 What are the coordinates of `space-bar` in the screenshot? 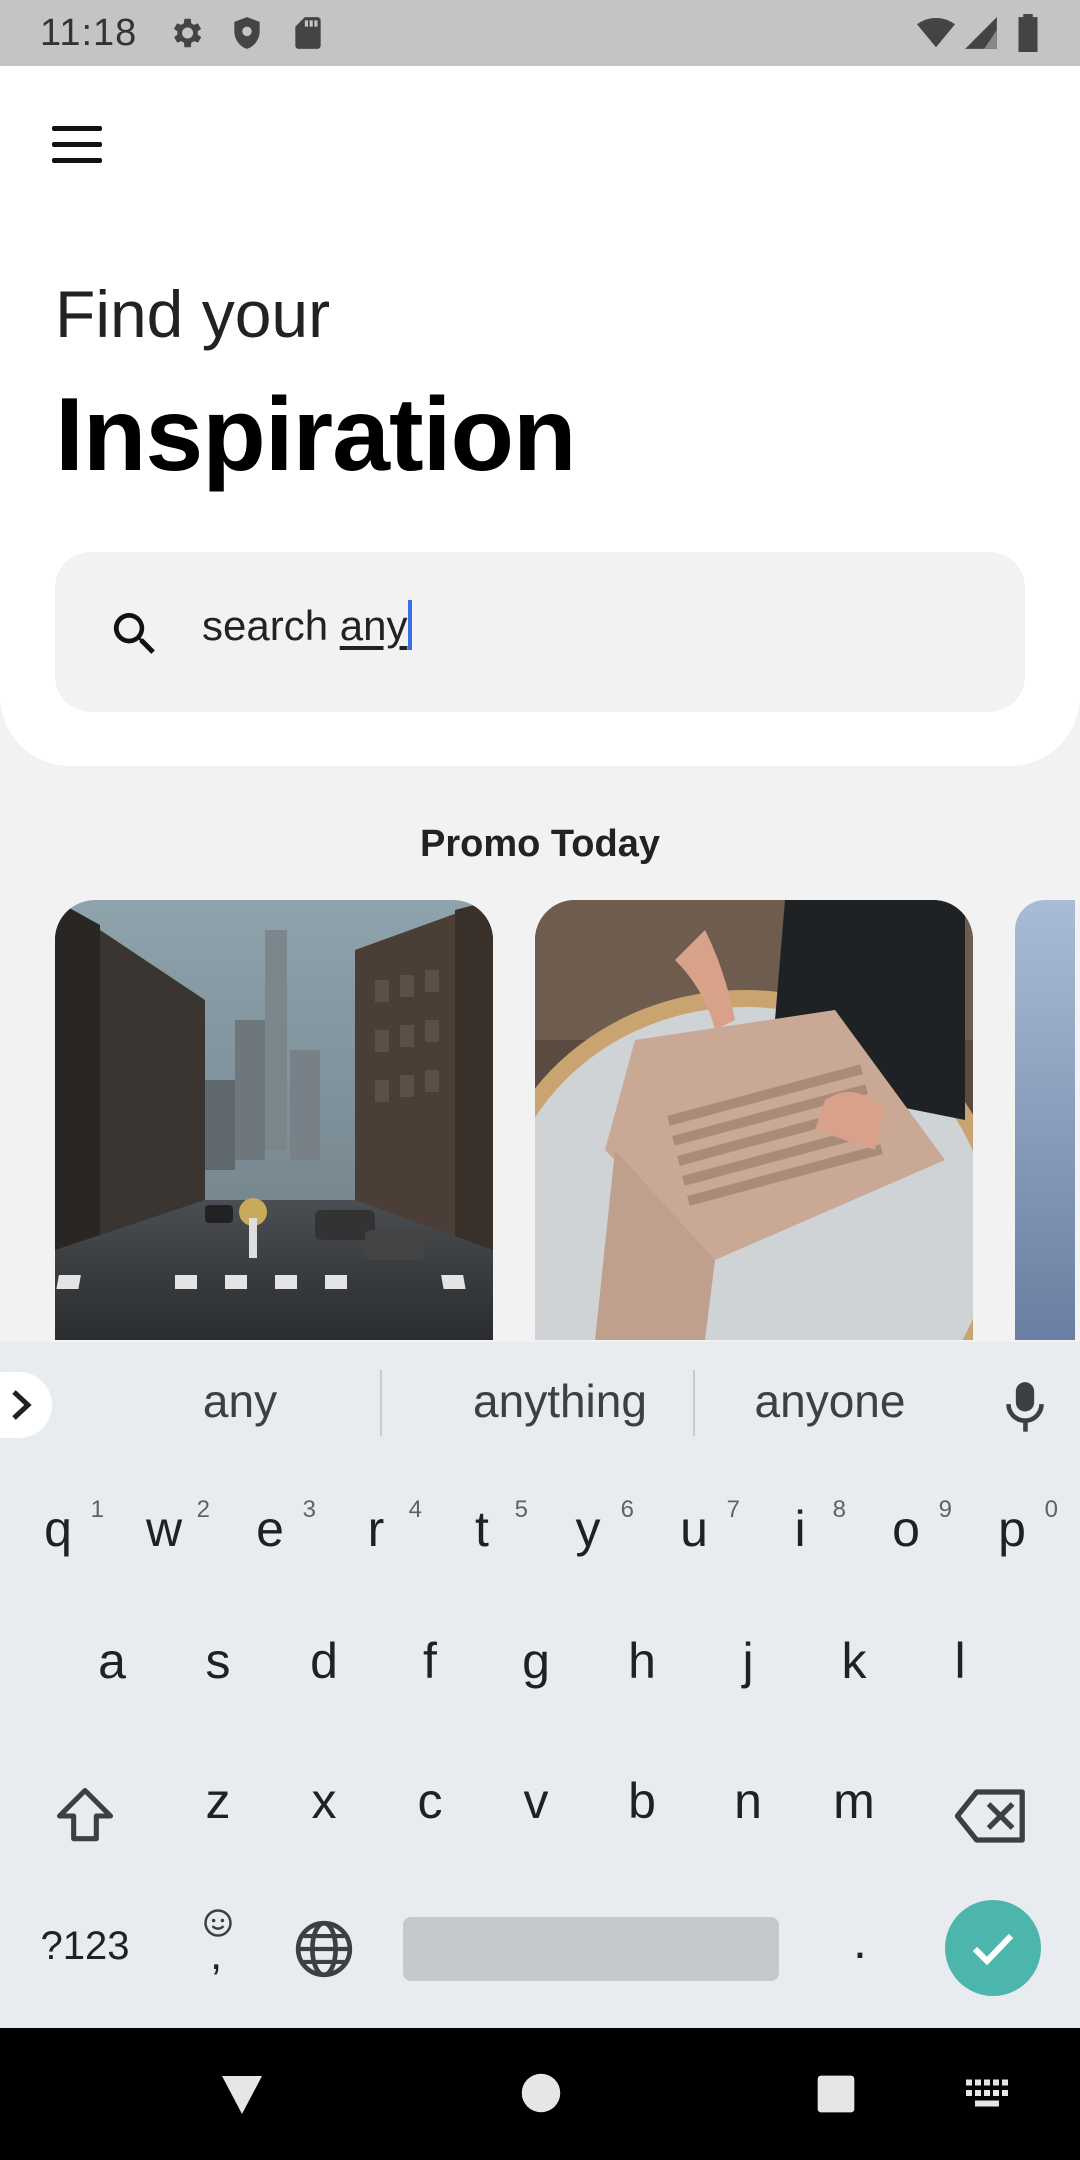 It's located at (591, 1949).